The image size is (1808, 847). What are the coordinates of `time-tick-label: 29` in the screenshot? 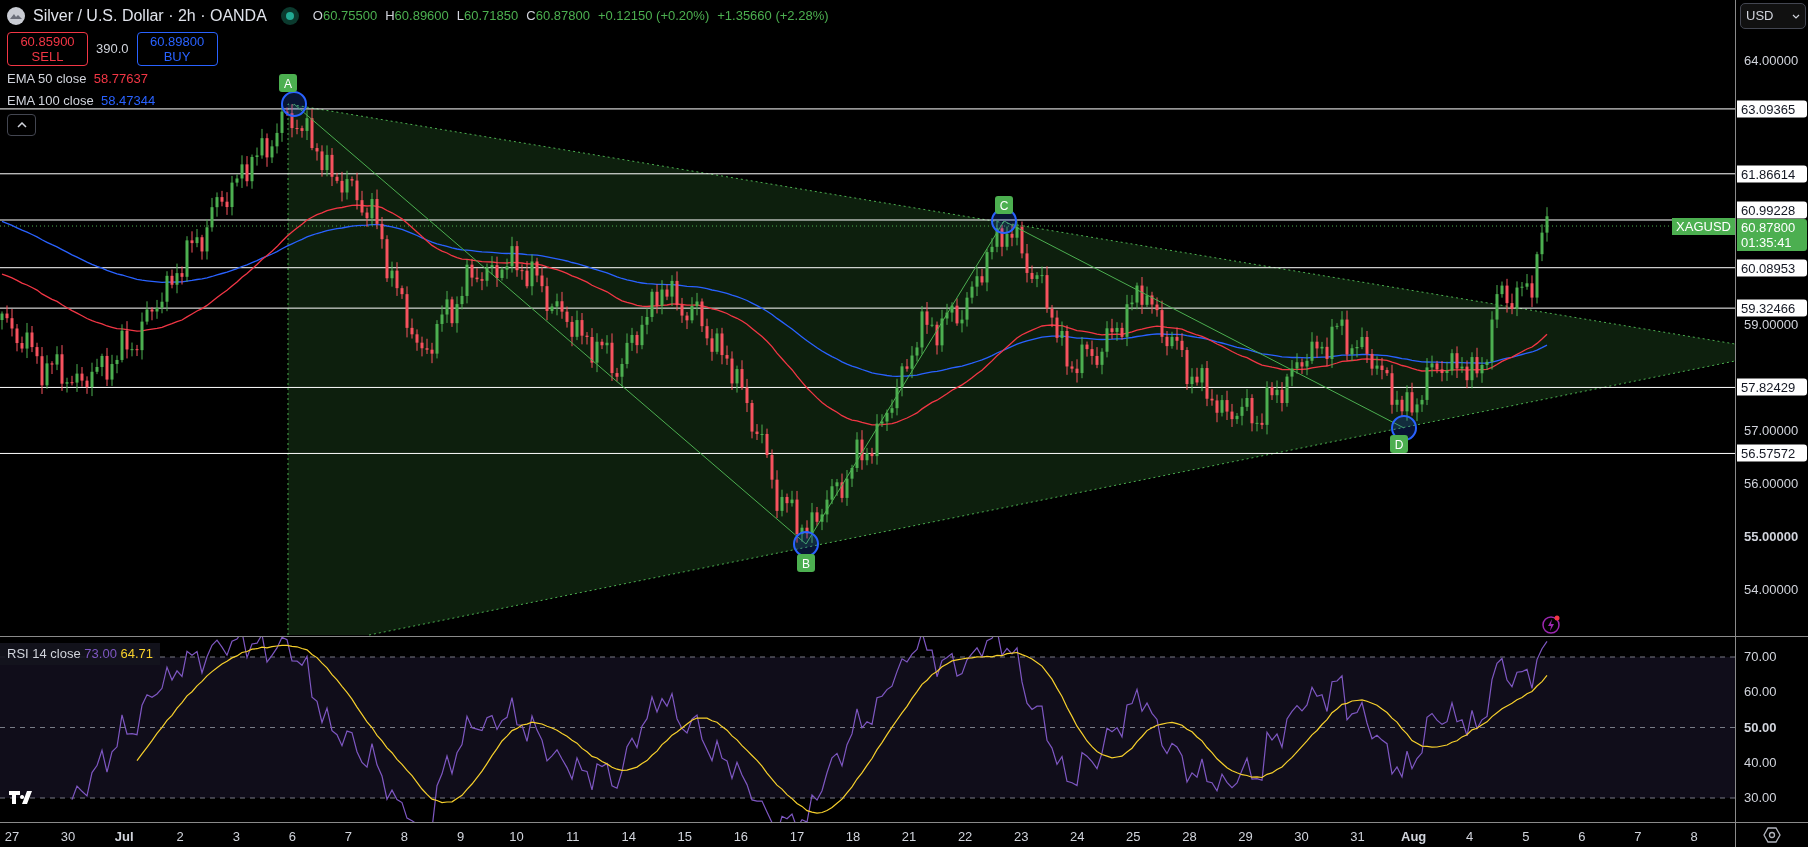 It's located at (1245, 837).